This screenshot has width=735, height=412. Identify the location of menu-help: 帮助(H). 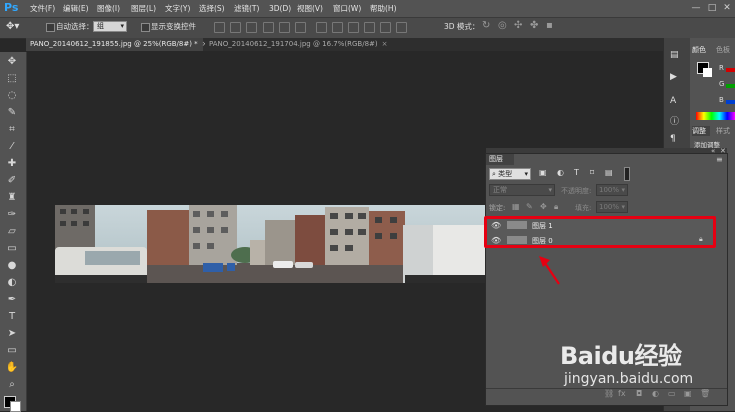
(383, 8).